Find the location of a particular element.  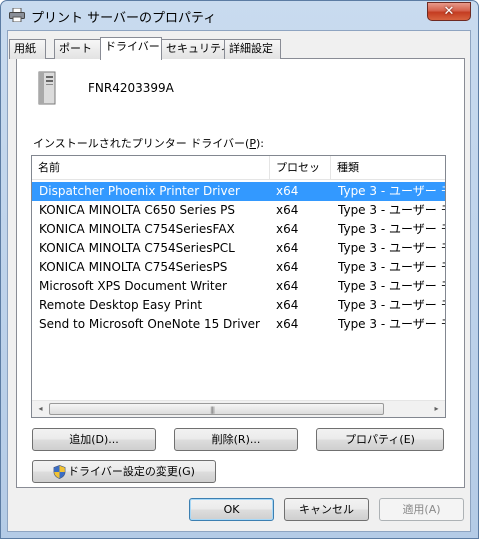

scrollbar-grip-icon: ||| is located at coordinates (212, 410).